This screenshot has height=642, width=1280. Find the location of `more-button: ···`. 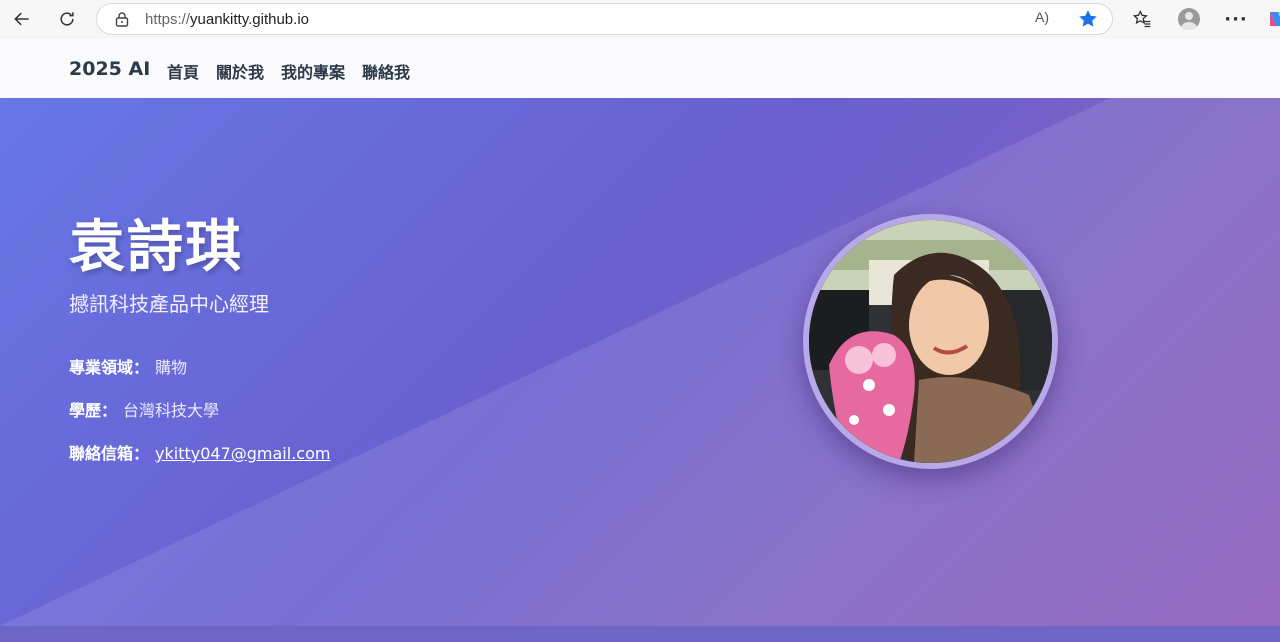

more-button: ··· is located at coordinates (1236, 19).